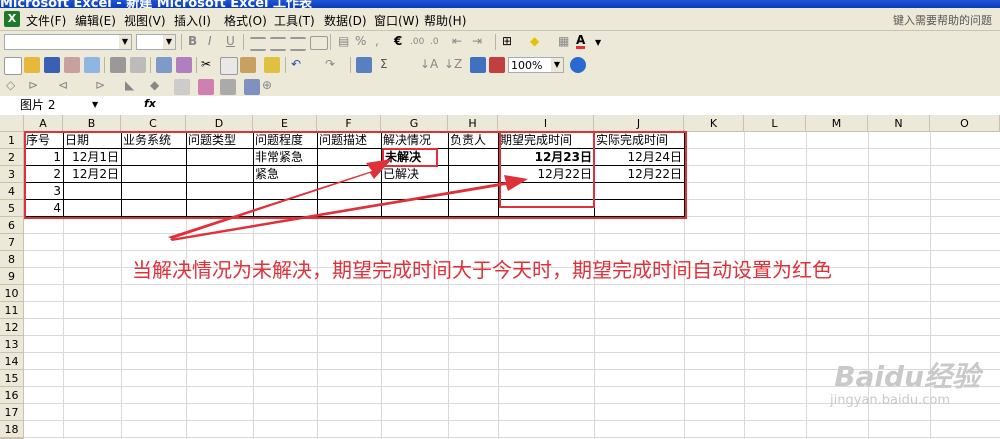 The image size is (1000, 439). What do you see at coordinates (296, 64) in the screenshot?
I see `undo-icon: ↶` at bounding box center [296, 64].